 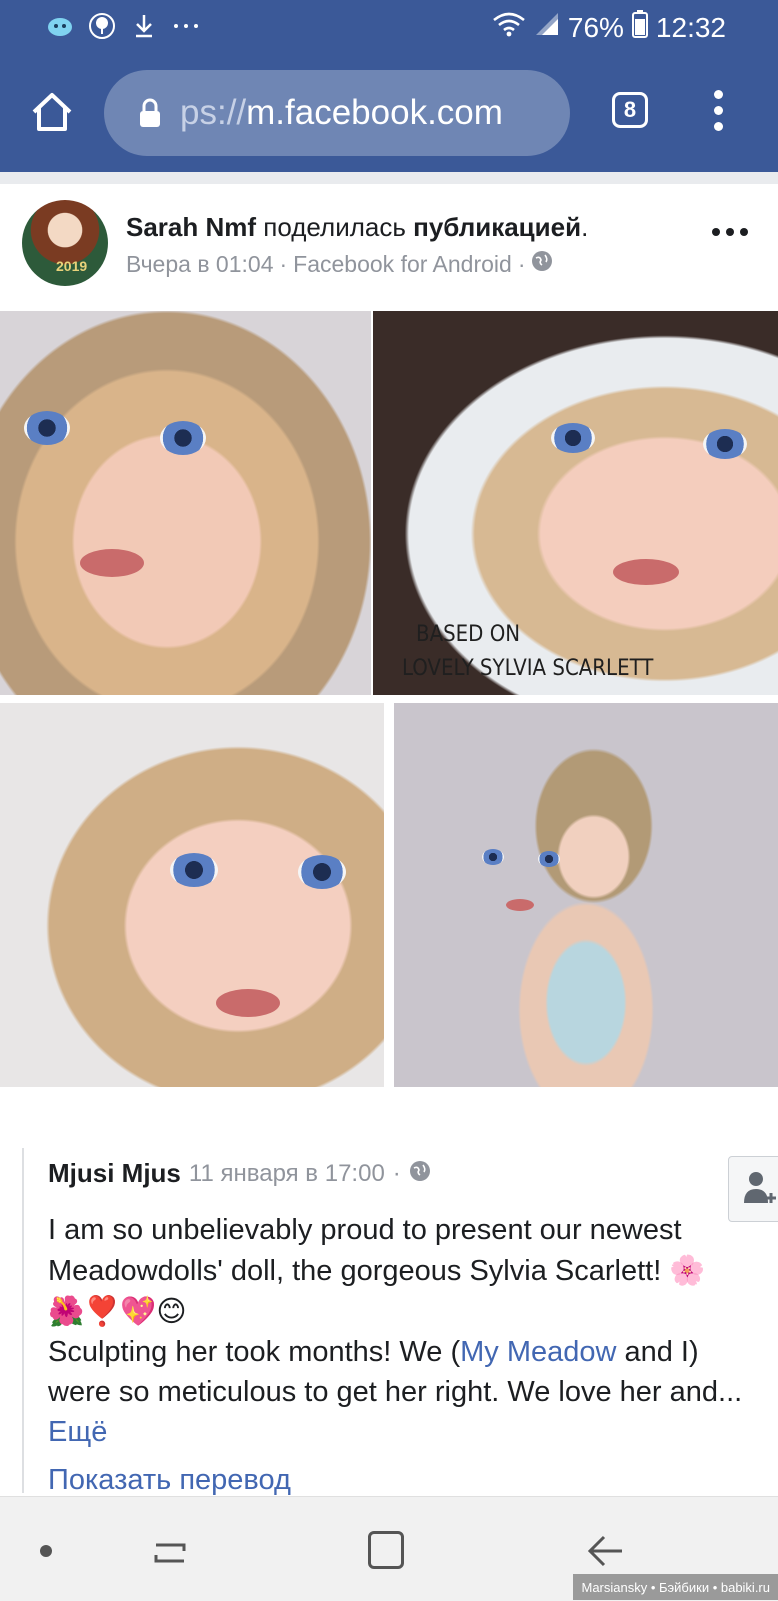 I want to click on system-status: 76% 12:32, so click(x=609, y=27).